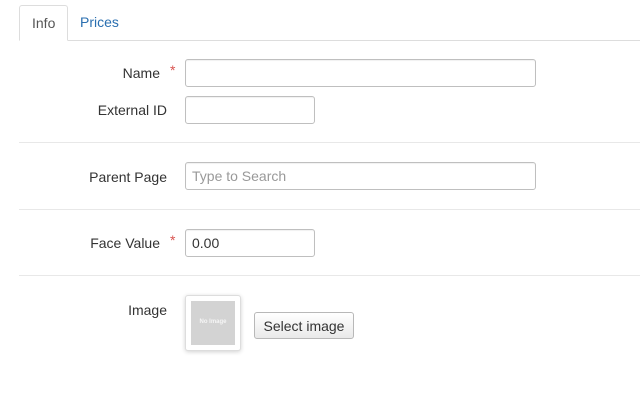 This screenshot has height=398, width=640. I want to click on image-thumbnail: No Image, so click(213, 323).